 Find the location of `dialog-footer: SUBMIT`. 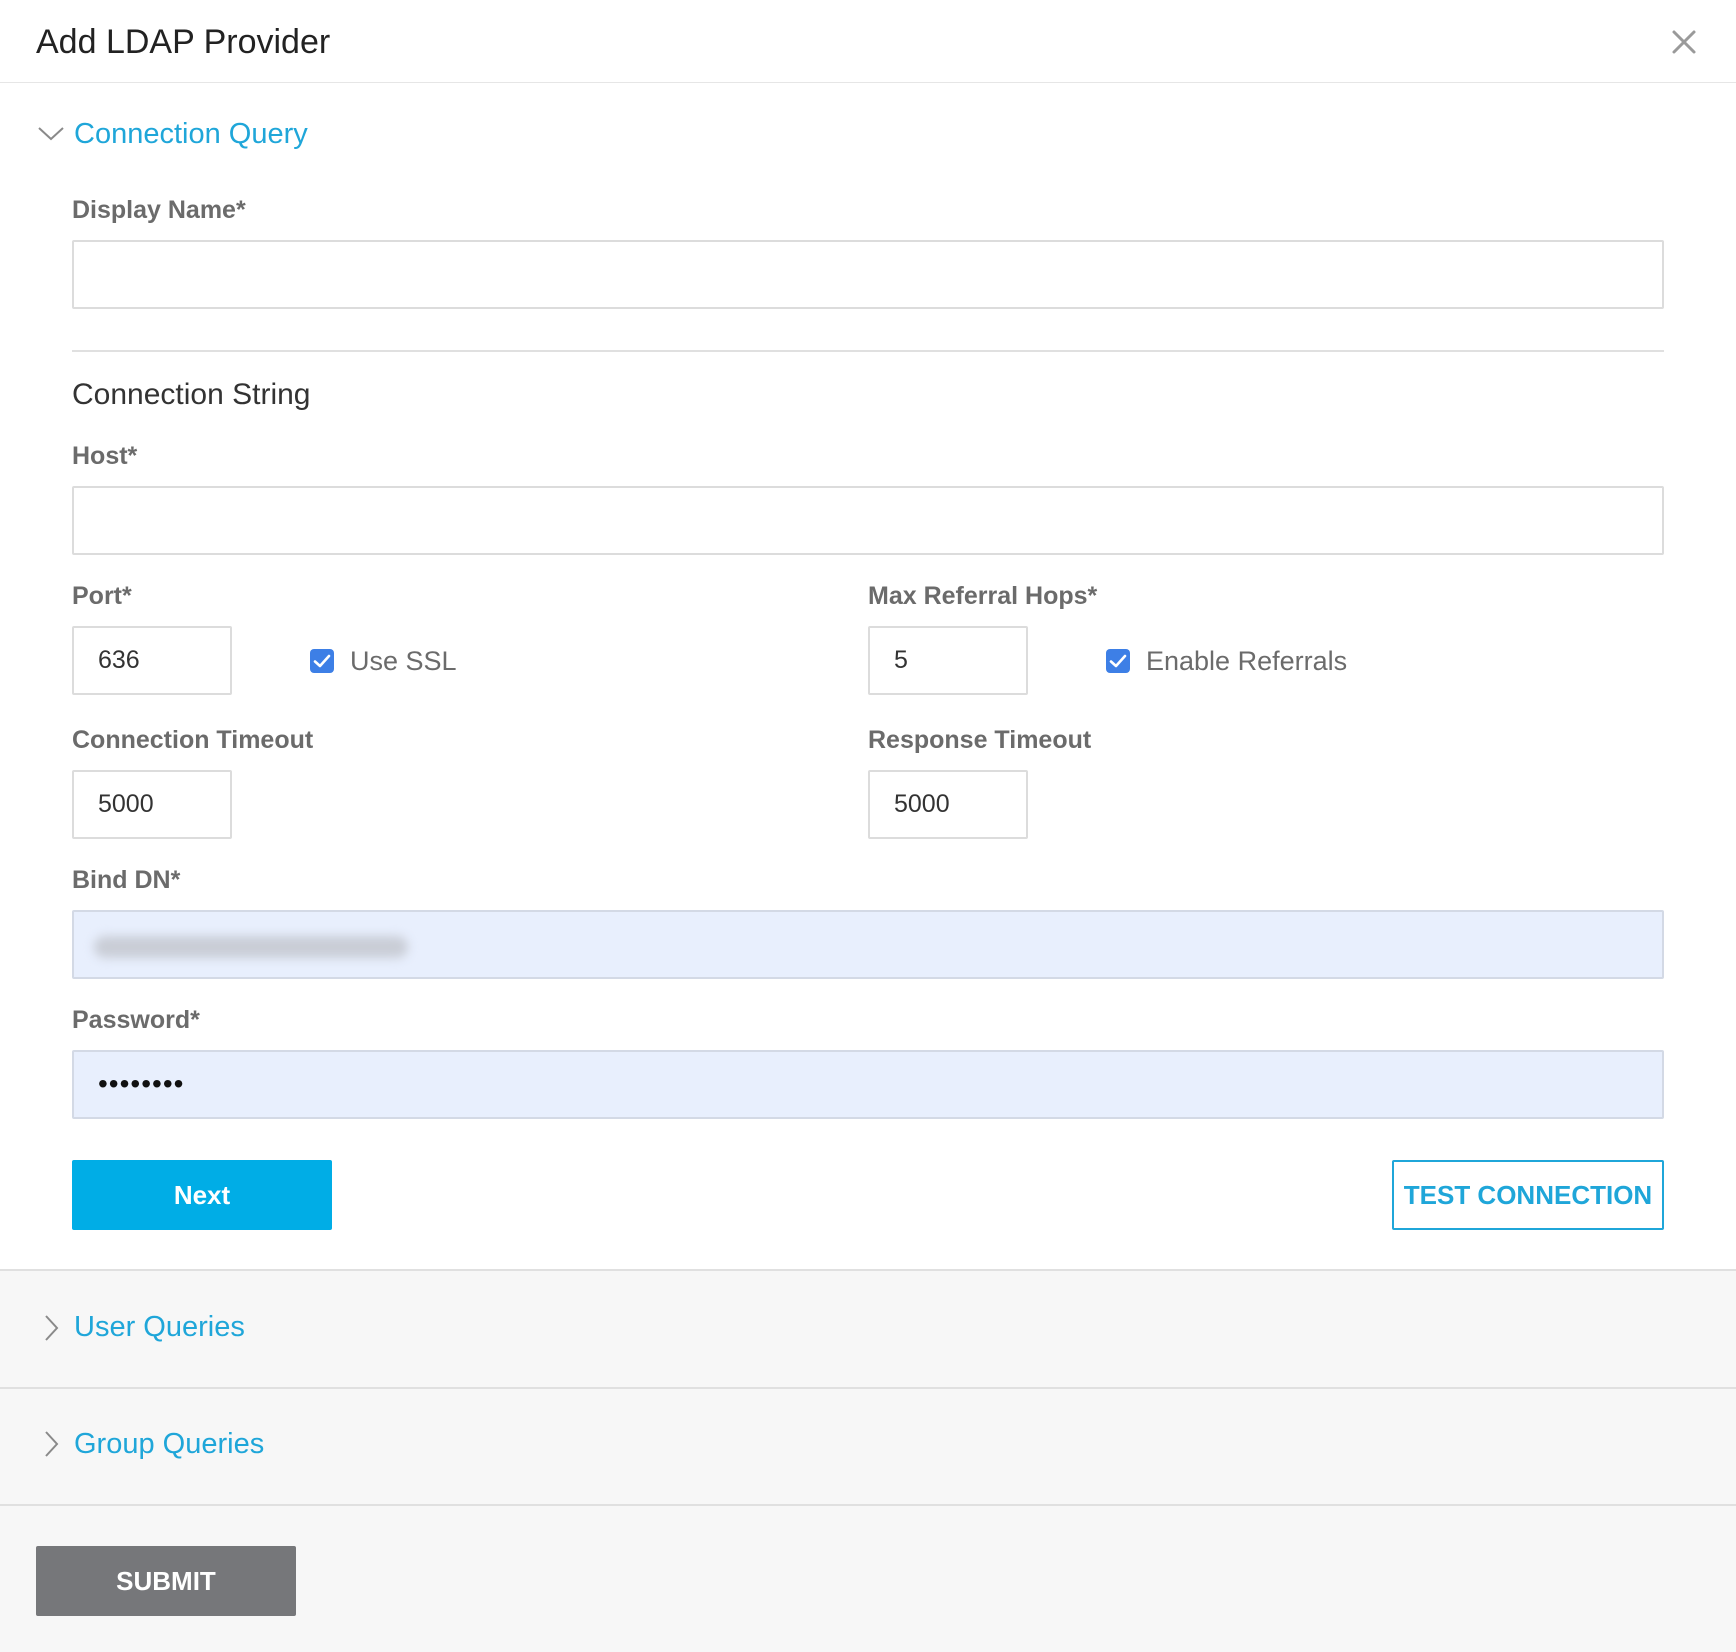

dialog-footer: SUBMIT is located at coordinates (868, 1578).